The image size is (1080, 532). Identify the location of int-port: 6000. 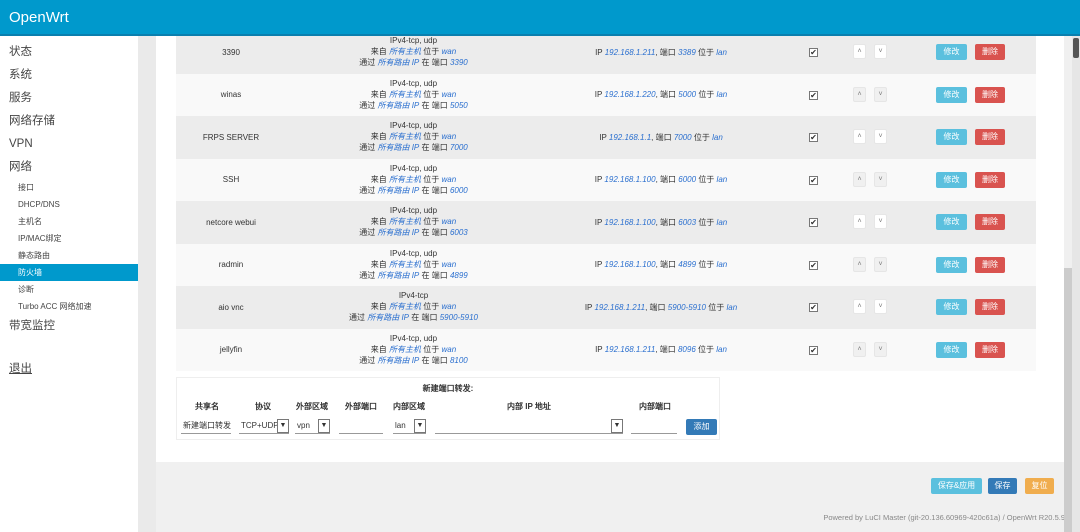
(687, 179).